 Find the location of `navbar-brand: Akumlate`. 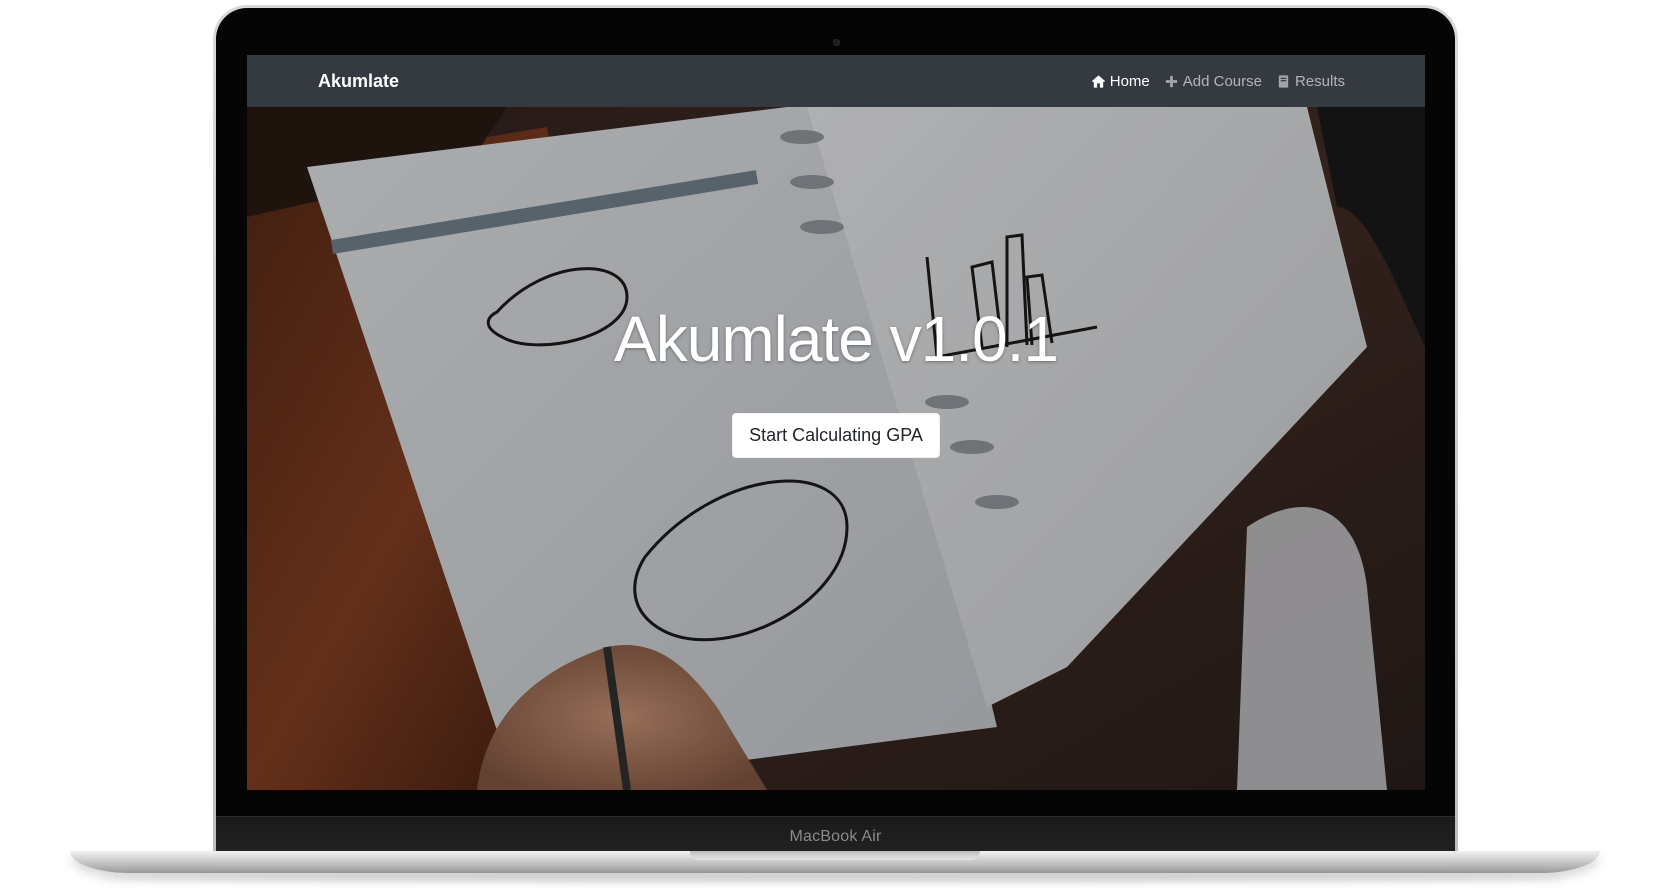

navbar-brand: Akumlate is located at coordinates (358, 81).